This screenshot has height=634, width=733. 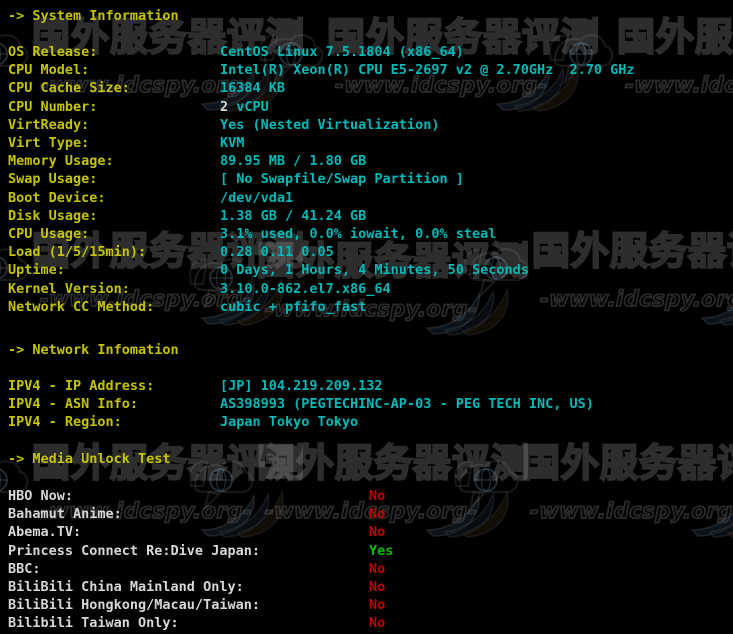 I want to click on system-row-value: 0 Days, 1 Hours, 4 Minutes, 50 Seconds, so click(x=374, y=270).